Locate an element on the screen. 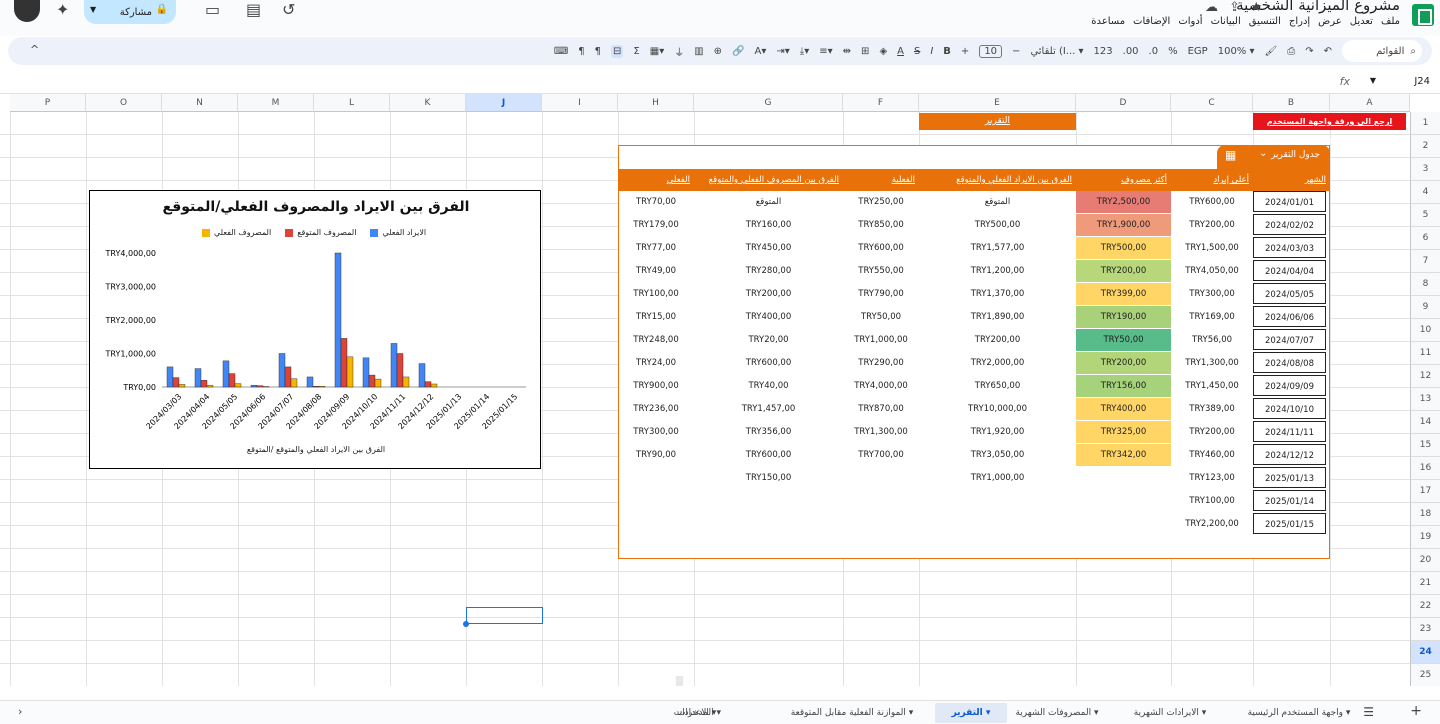 The height and width of the screenshot is (724, 1440). column-header-k: K is located at coordinates (428, 103).